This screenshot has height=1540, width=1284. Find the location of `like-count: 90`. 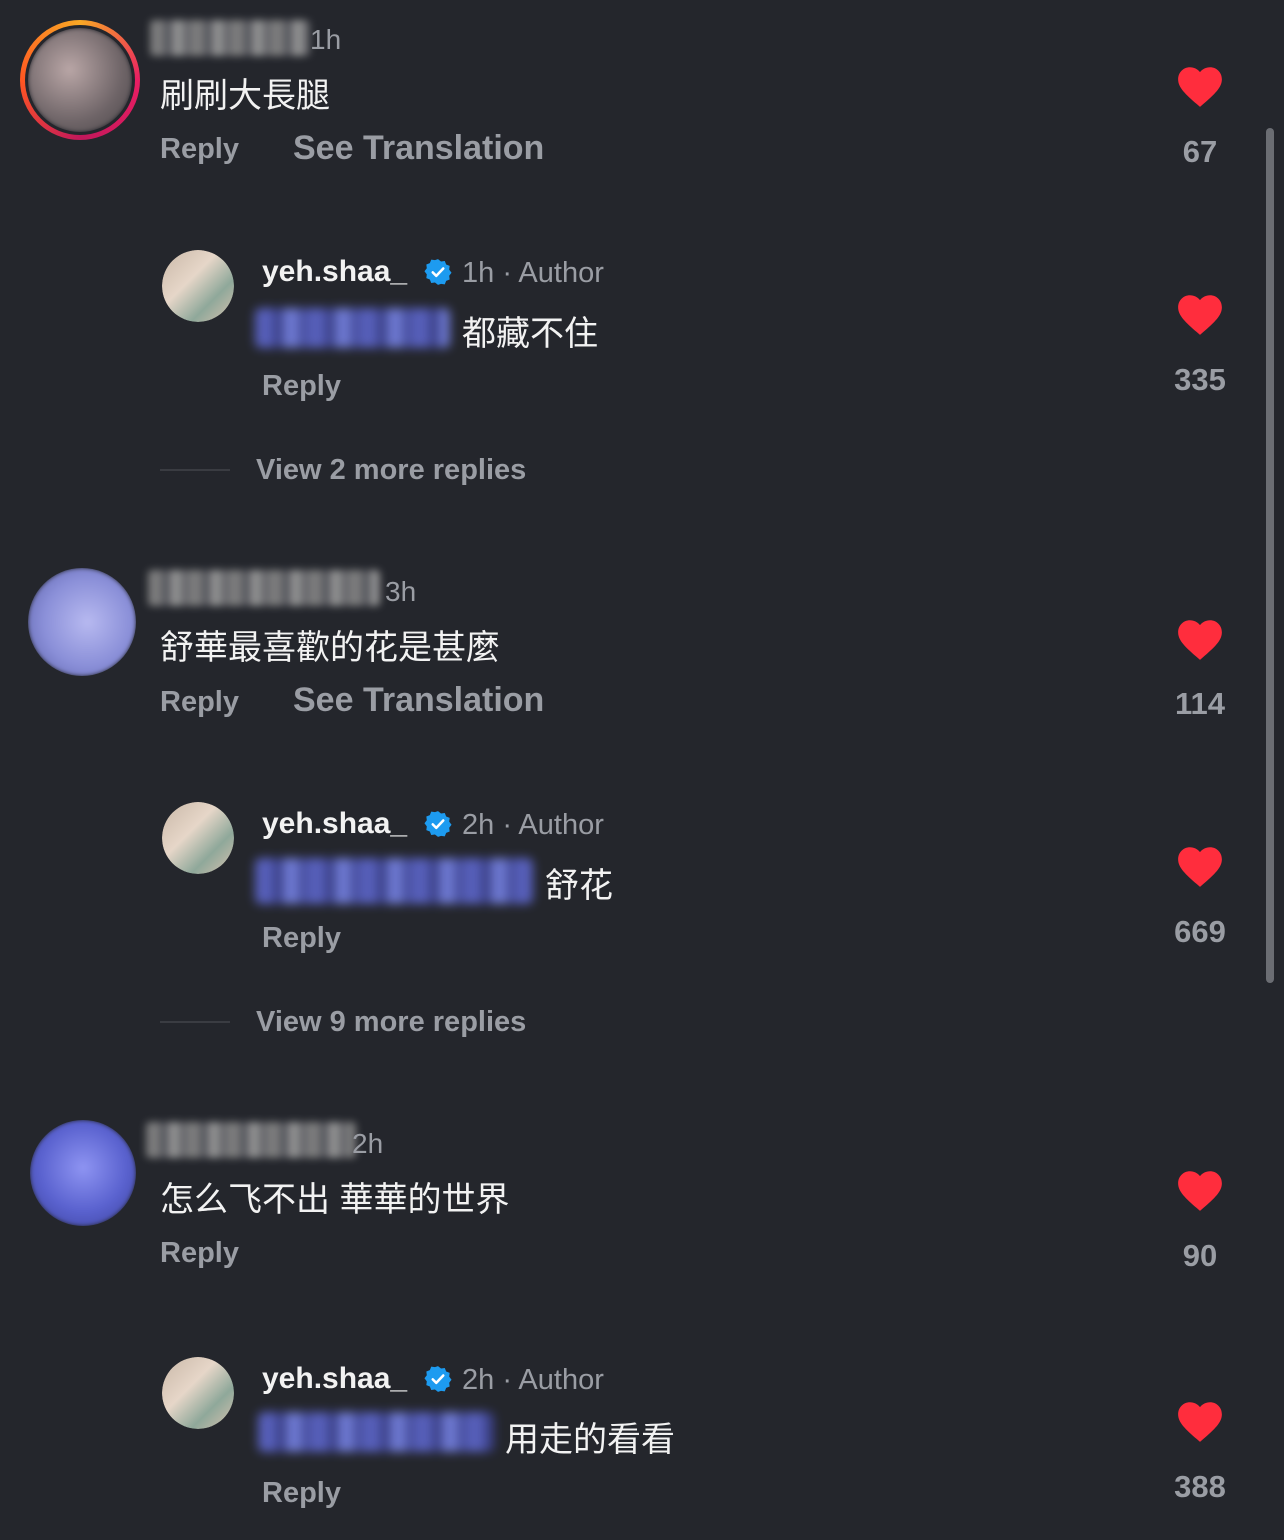

like-count: 90 is located at coordinates (1200, 1255).